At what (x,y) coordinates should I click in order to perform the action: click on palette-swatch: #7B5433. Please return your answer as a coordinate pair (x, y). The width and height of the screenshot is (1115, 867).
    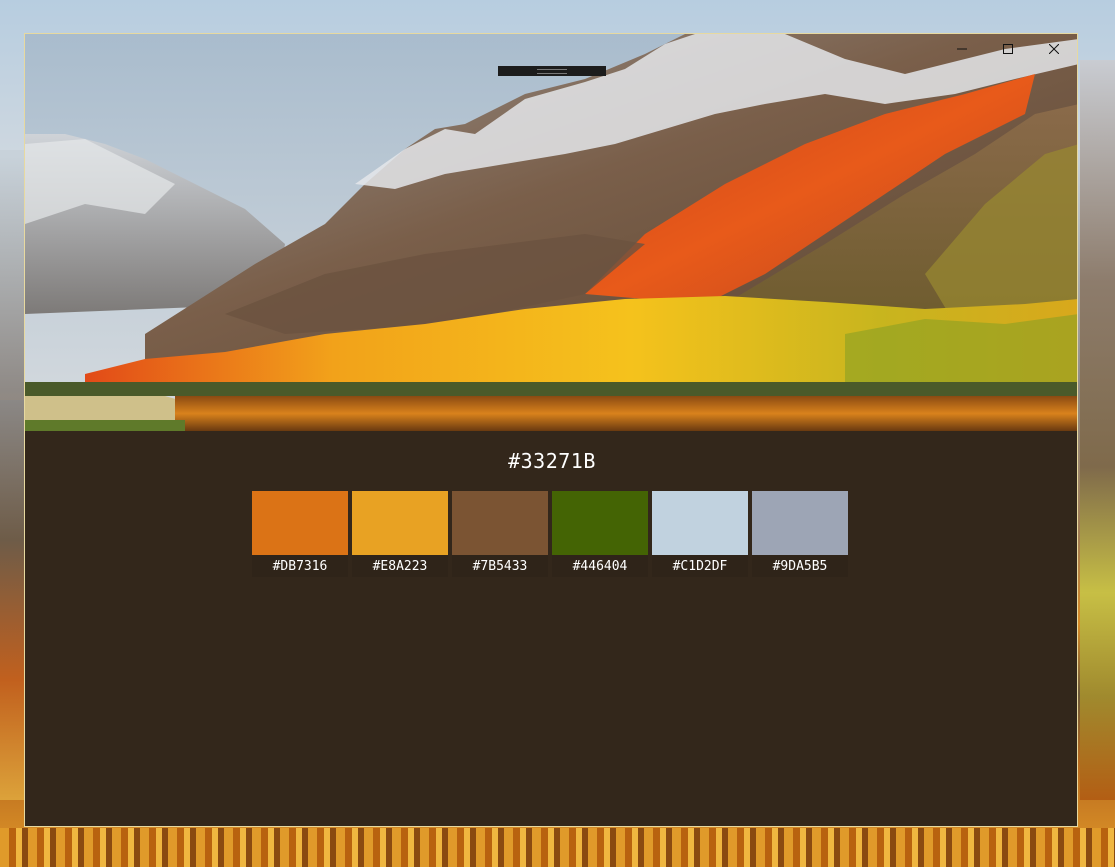
    Looking at the image, I should click on (500, 534).